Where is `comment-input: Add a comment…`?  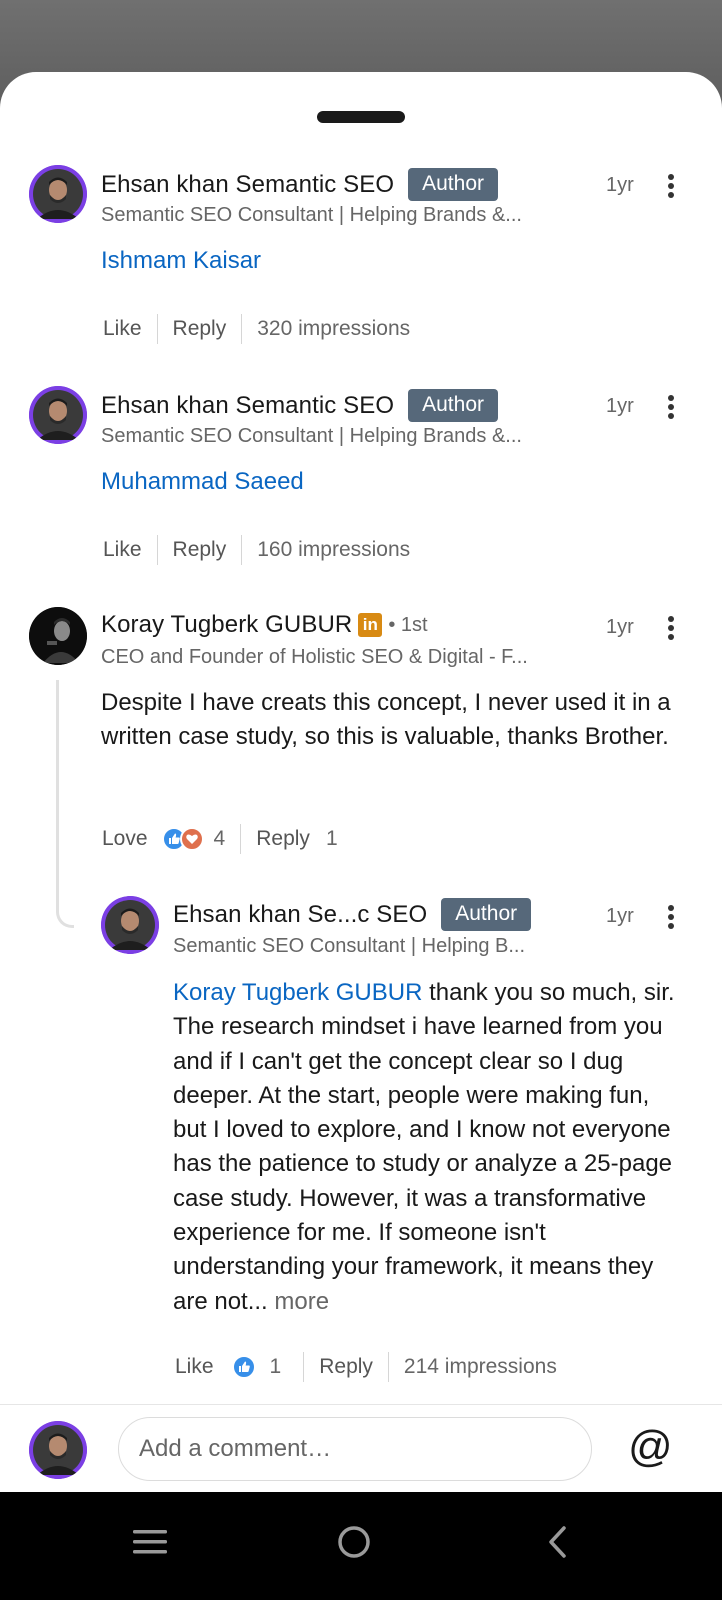
comment-input: Add a comment… is located at coordinates (355, 1449).